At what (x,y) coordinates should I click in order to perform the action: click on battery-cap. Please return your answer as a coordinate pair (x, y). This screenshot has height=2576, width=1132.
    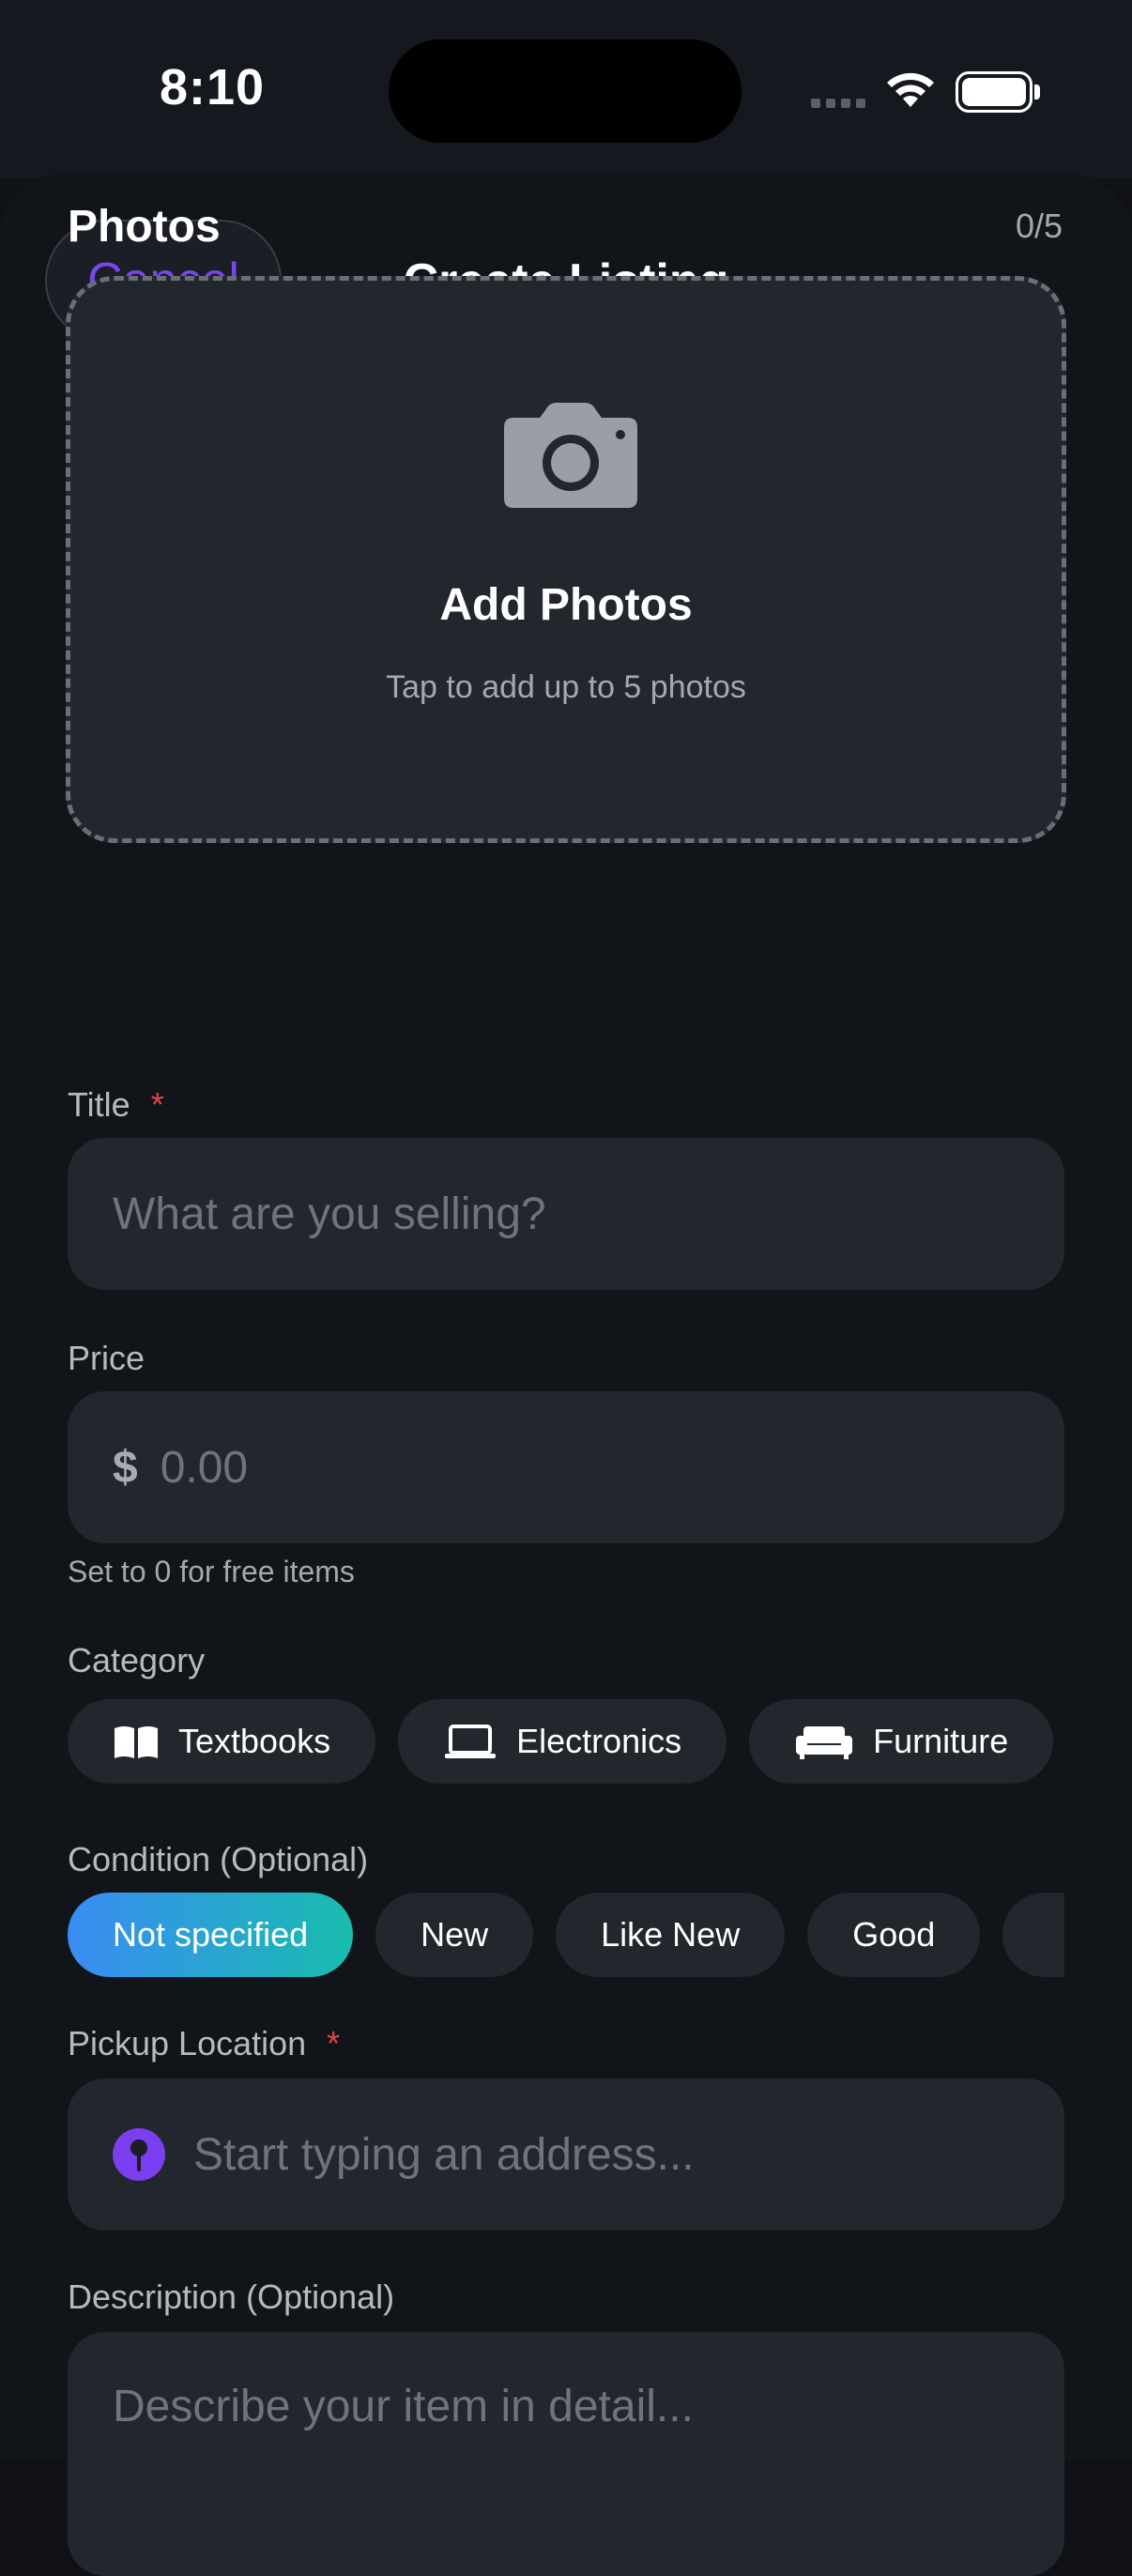
    Looking at the image, I should click on (1037, 92).